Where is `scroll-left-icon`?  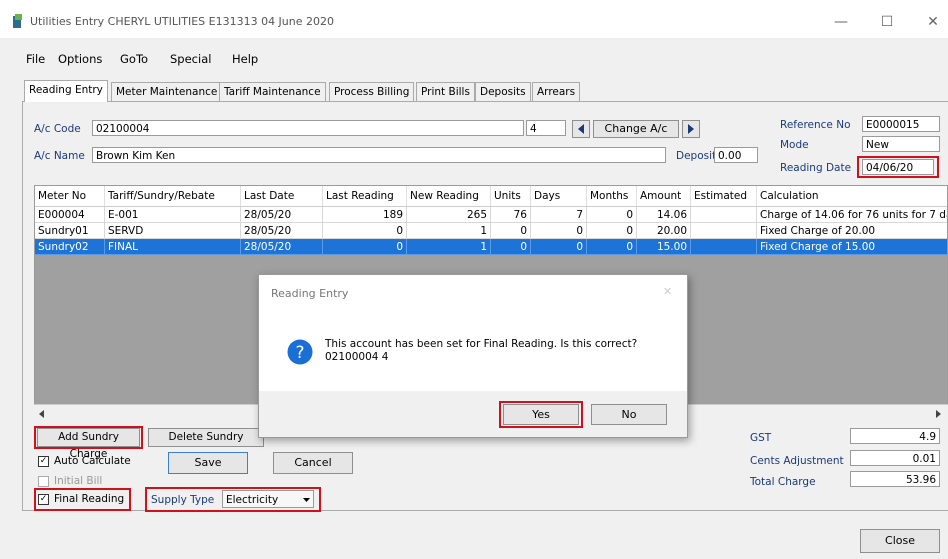
scroll-left-icon is located at coordinates (42, 414).